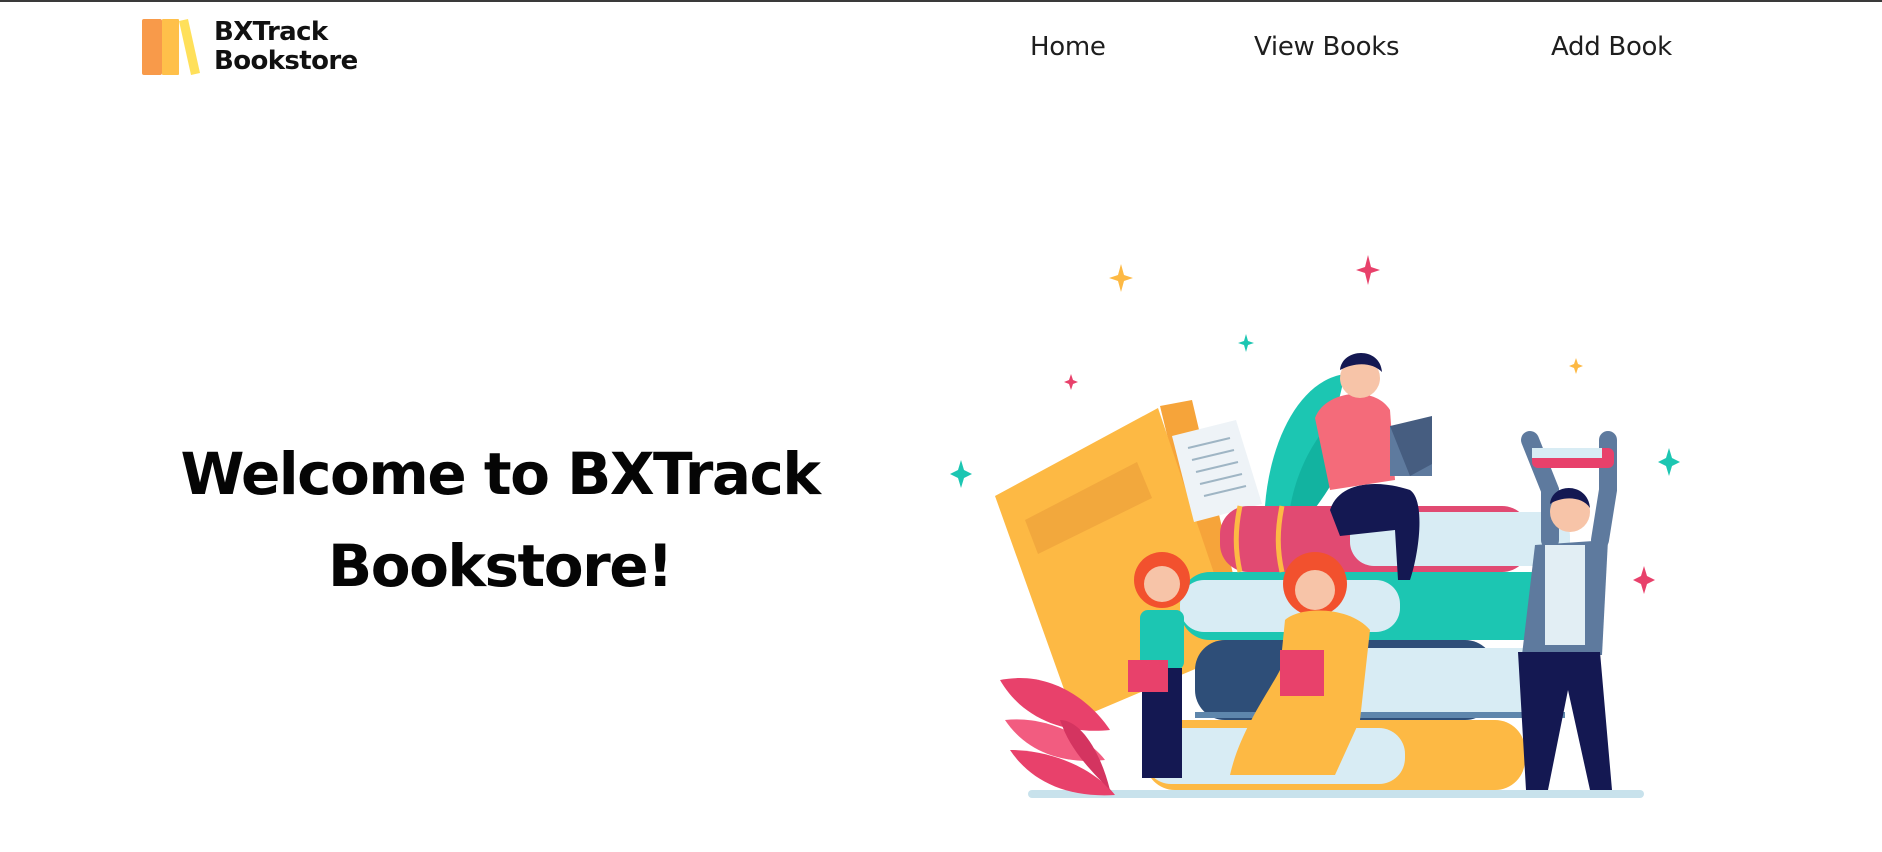 The height and width of the screenshot is (852, 1882). I want to click on brand-name: BXTrack Bookstore, so click(286, 47).